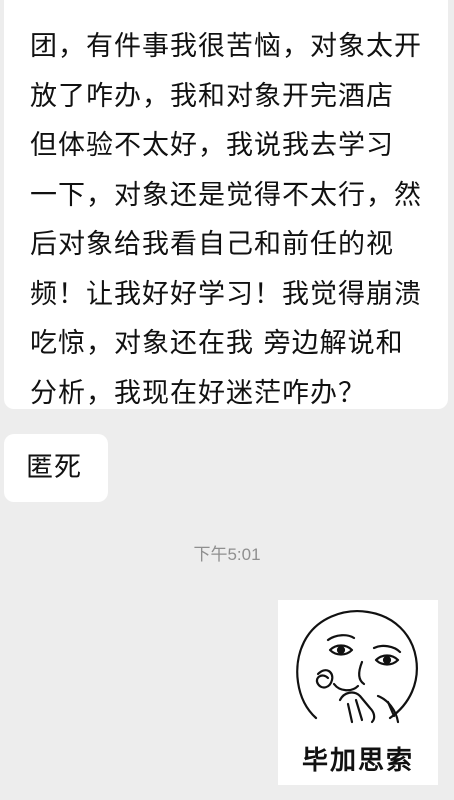  I want to click on sticker-caption: 毕加思索, so click(357, 761).